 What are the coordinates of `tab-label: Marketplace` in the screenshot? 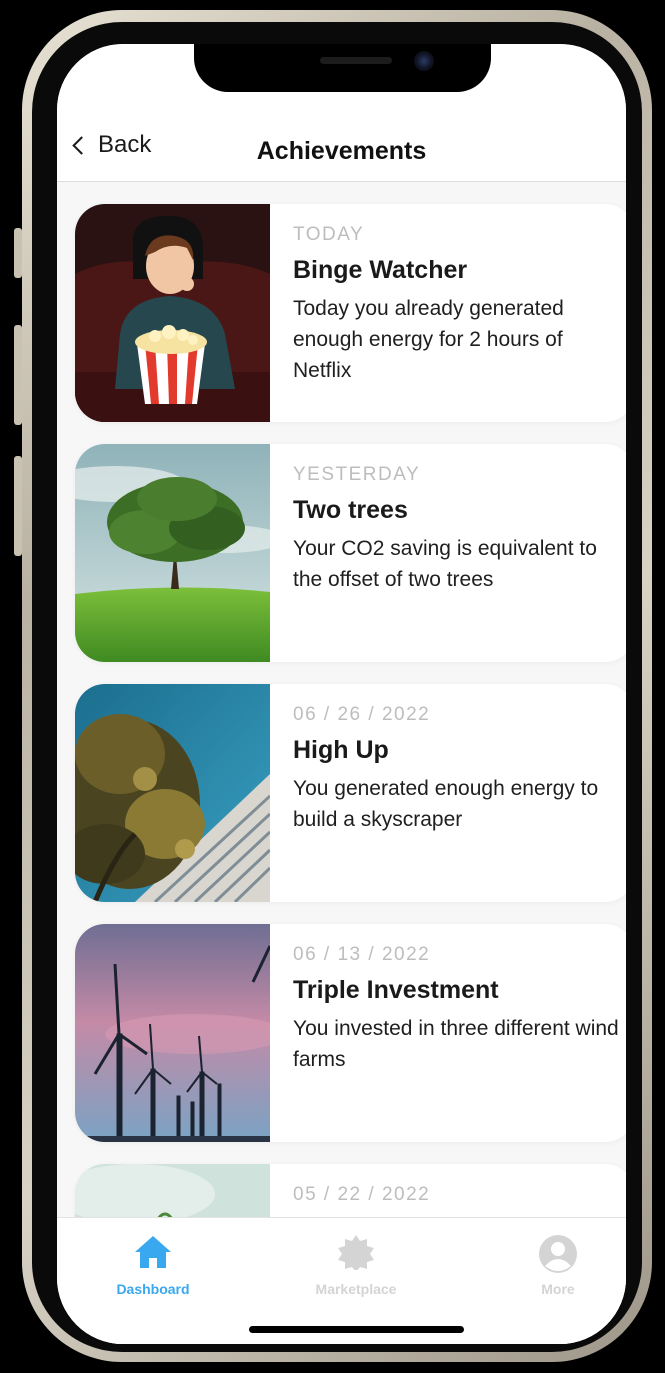 It's located at (356, 1289).